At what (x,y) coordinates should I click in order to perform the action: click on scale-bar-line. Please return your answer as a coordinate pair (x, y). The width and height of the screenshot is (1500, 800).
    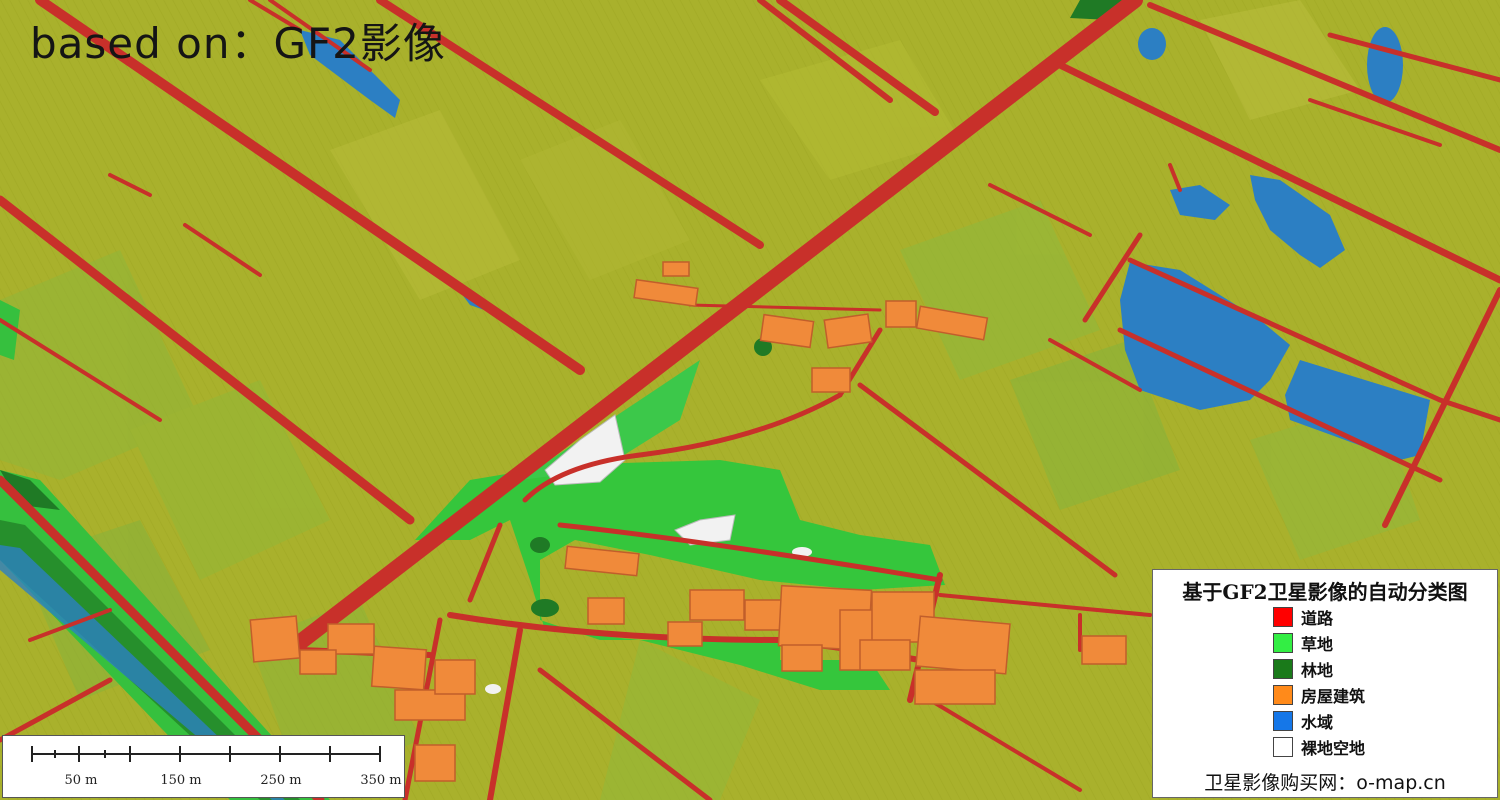
    Looking at the image, I should click on (205, 754).